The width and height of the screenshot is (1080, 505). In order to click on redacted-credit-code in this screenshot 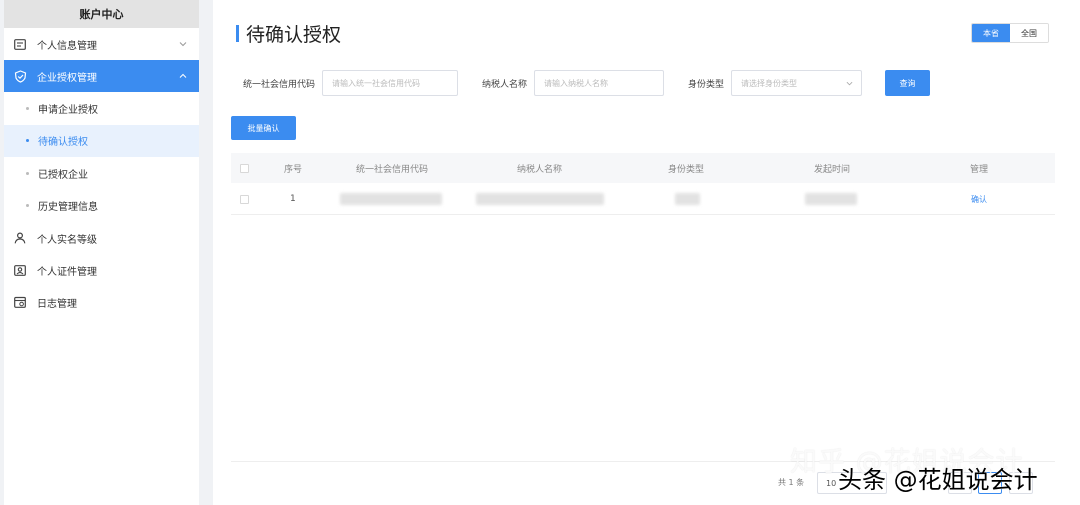, I will do `click(391, 199)`.